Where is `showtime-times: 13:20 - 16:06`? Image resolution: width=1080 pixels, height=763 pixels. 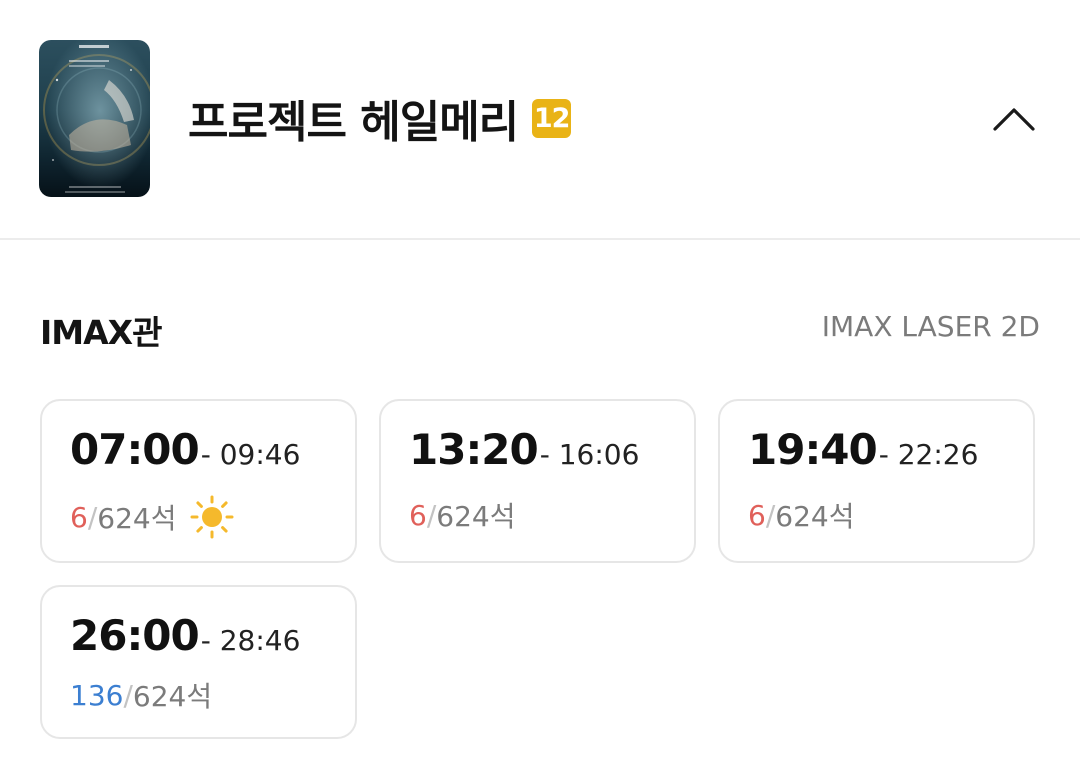
showtime-times: 13:20 - 16:06 is located at coordinates (524, 449).